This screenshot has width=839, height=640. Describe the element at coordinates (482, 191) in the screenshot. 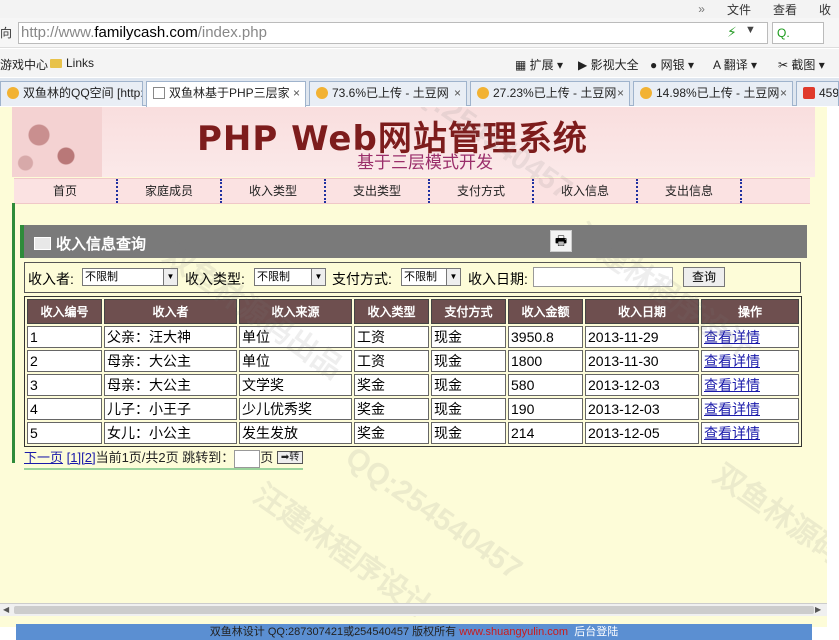

I see `nav-payment-methods: 支付方式` at that location.